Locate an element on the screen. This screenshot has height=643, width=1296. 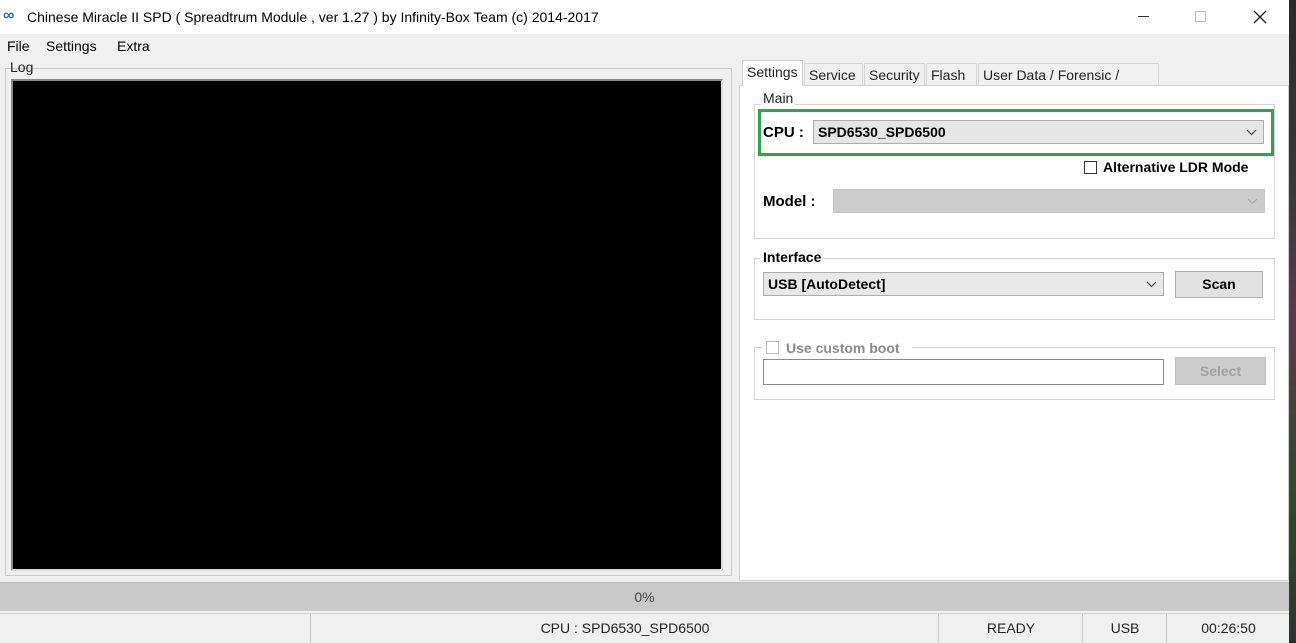
progress-bar: 0% is located at coordinates (644, 596).